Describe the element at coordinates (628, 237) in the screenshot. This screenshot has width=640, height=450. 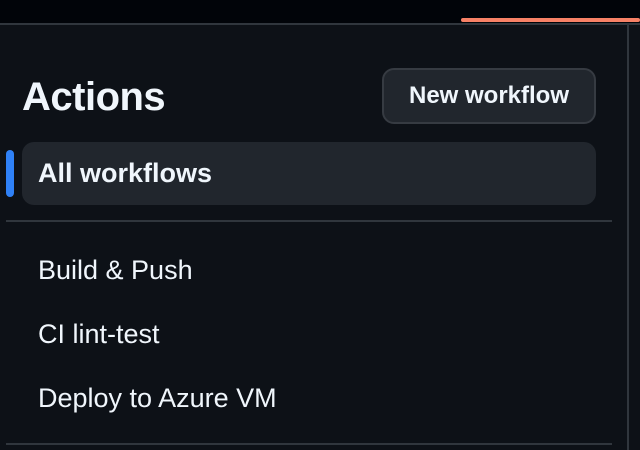
I see `panel-divider` at that location.